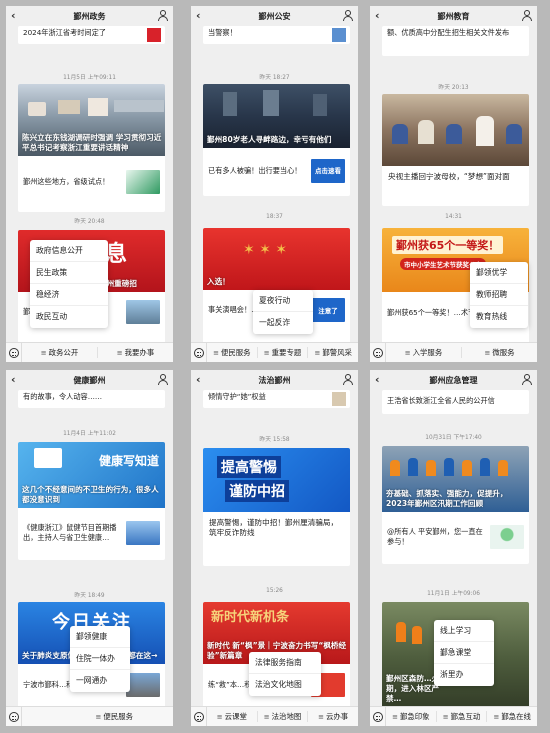 This screenshot has height=733, width=550. I want to click on timestamp: 14:31, so click(453, 217).